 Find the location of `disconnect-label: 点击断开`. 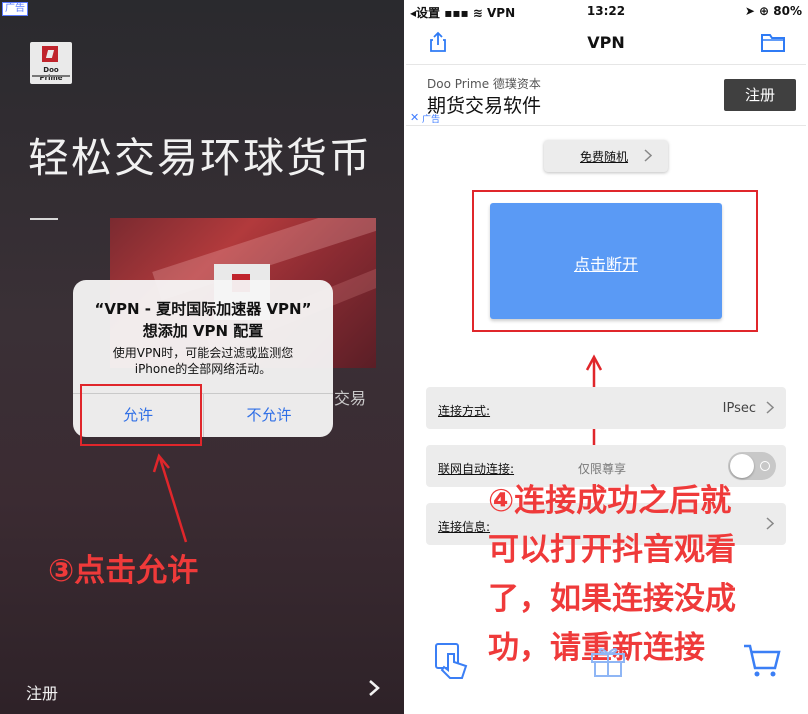

disconnect-label: 点击断开 is located at coordinates (605, 264).